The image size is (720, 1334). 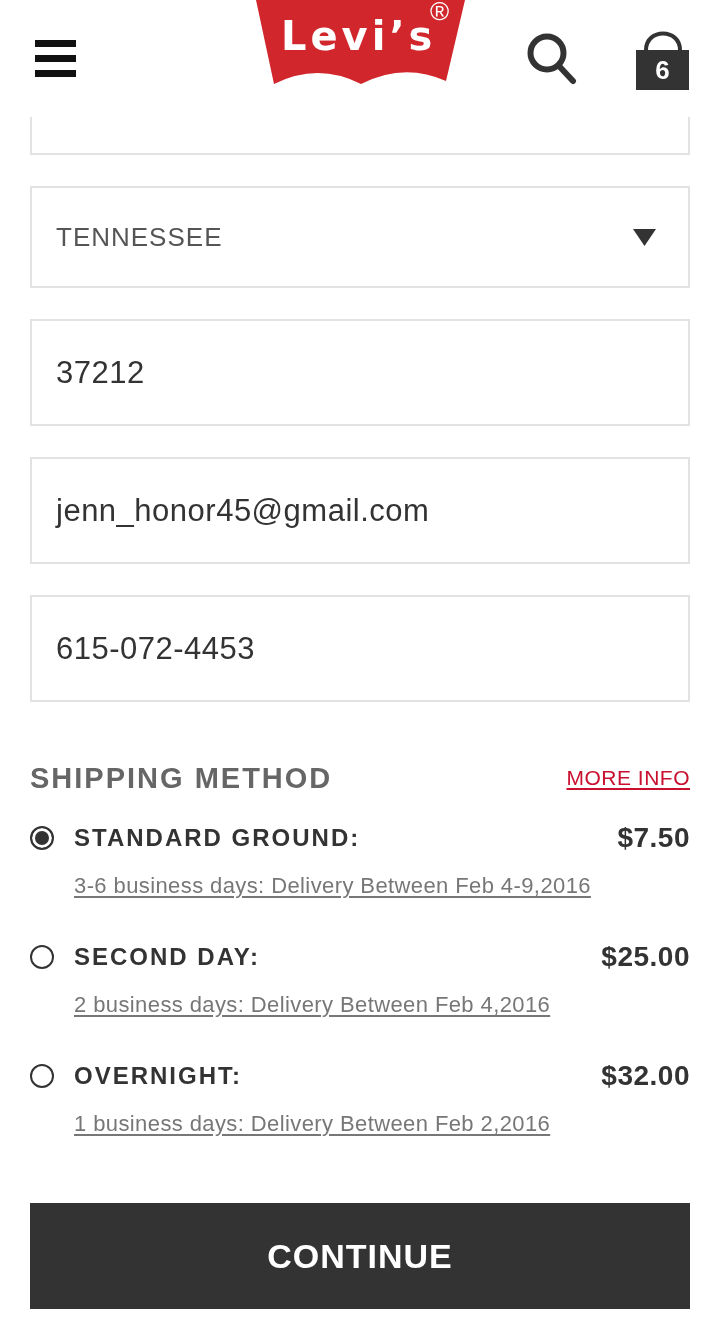 What do you see at coordinates (360, 648) in the screenshot?
I see `input-field: 615-072-4453` at bounding box center [360, 648].